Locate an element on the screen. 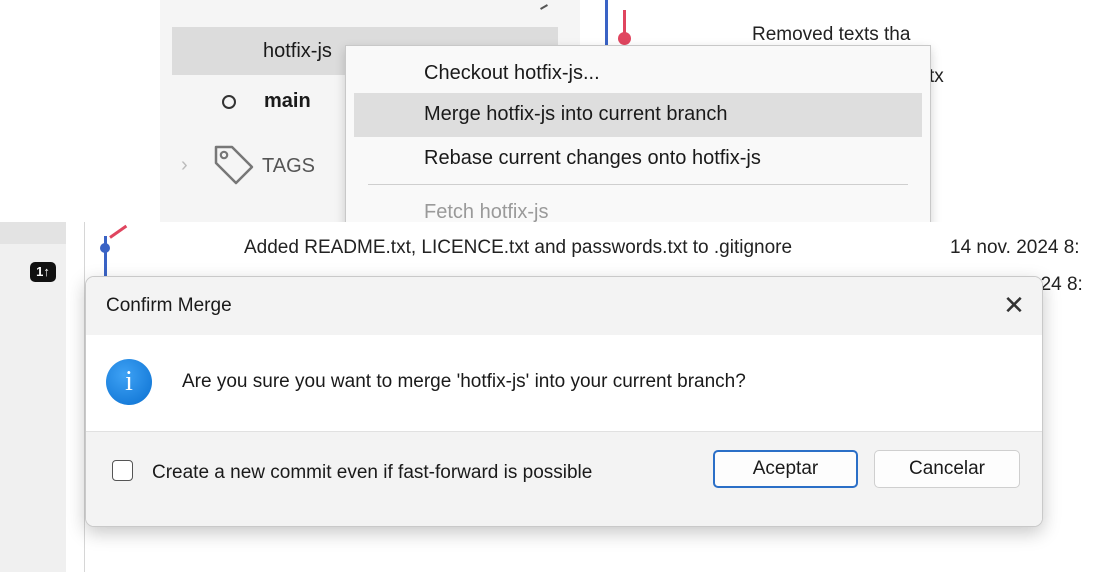 The height and width of the screenshot is (572, 1098). tag-icon is located at coordinates (234, 165).